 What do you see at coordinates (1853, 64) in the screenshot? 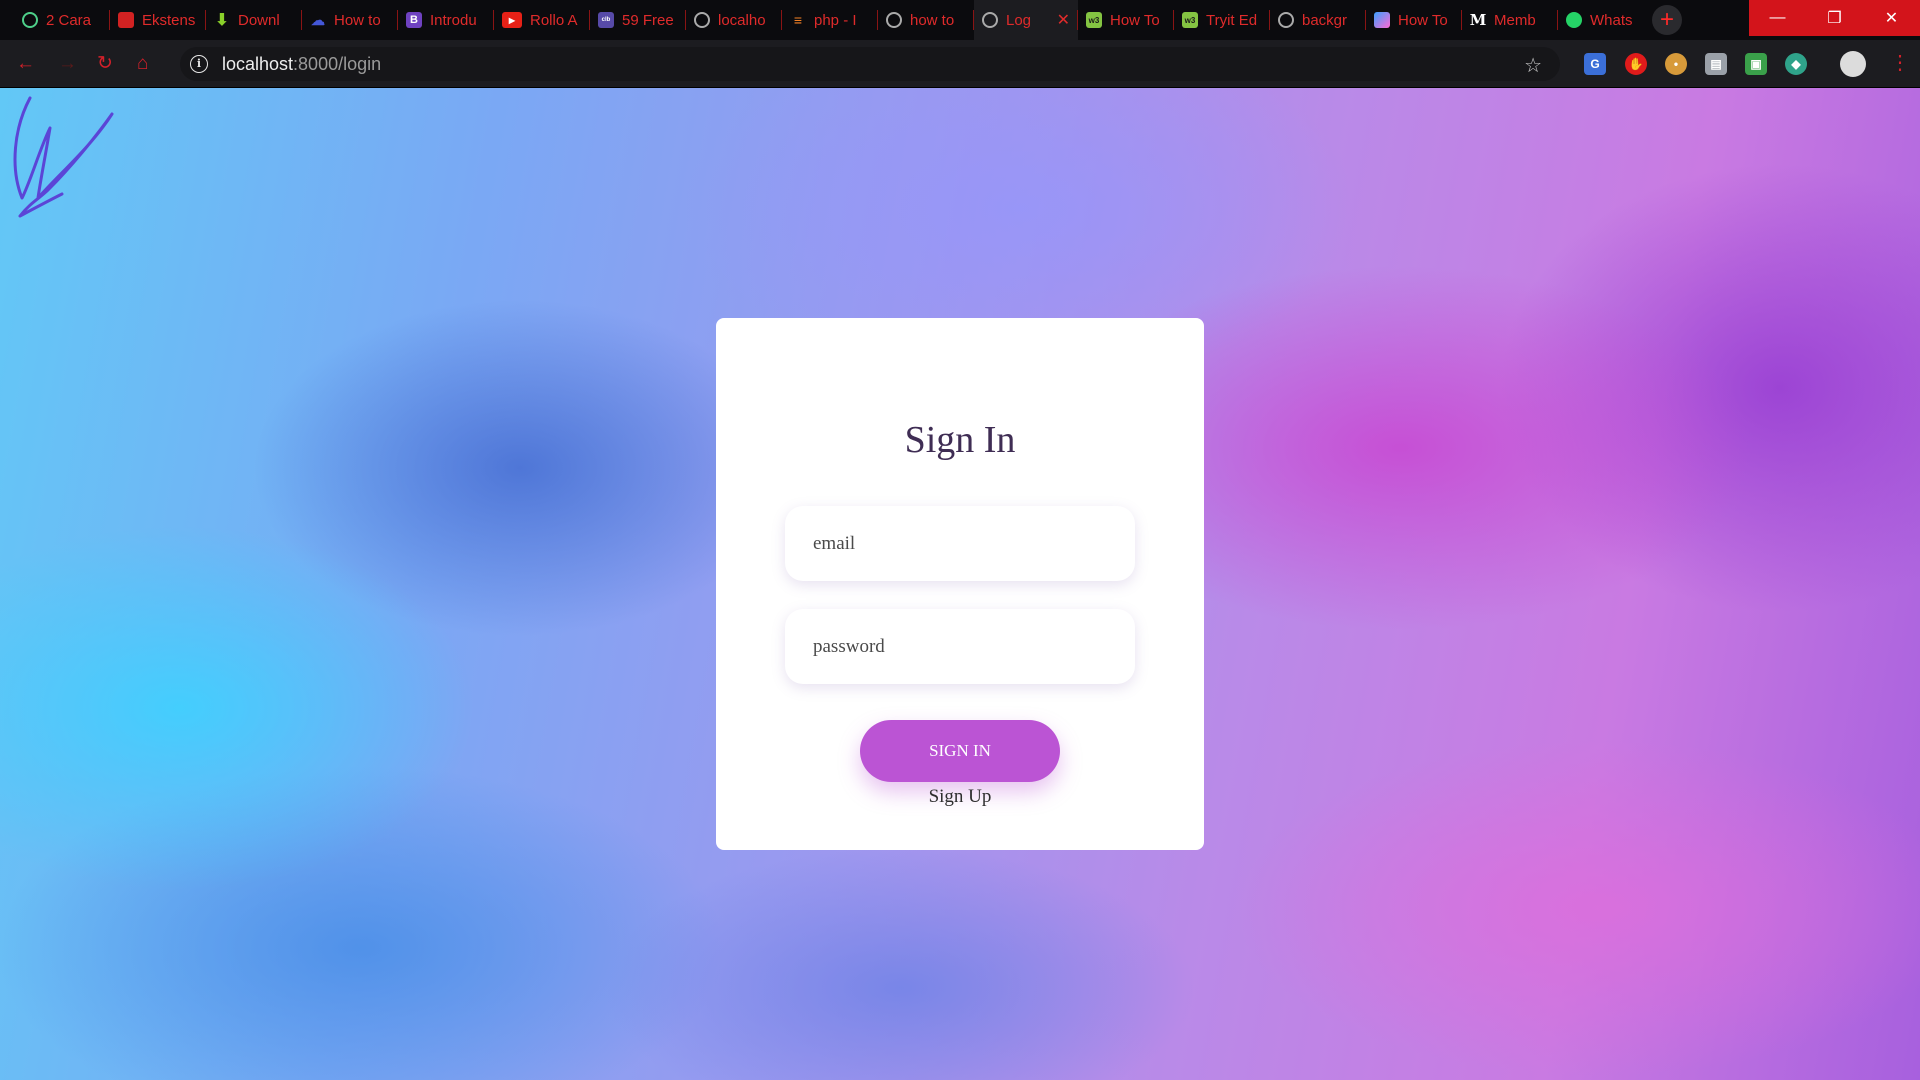
I see `profile-avatar` at bounding box center [1853, 64].